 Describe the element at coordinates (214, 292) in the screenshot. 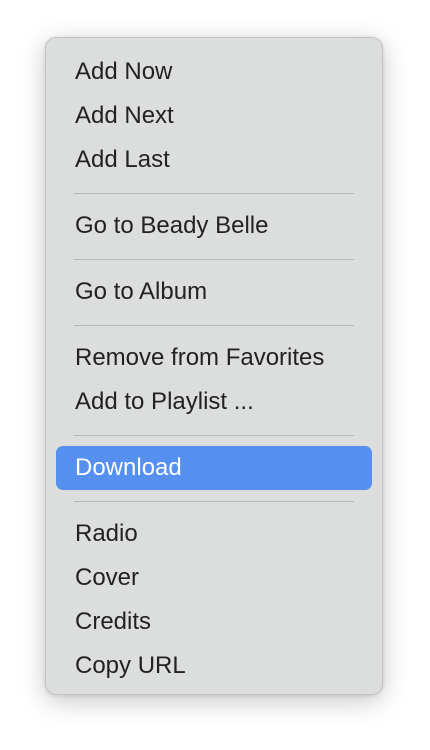

I see `menu-item-go-to-album: Go to Album` at that location.